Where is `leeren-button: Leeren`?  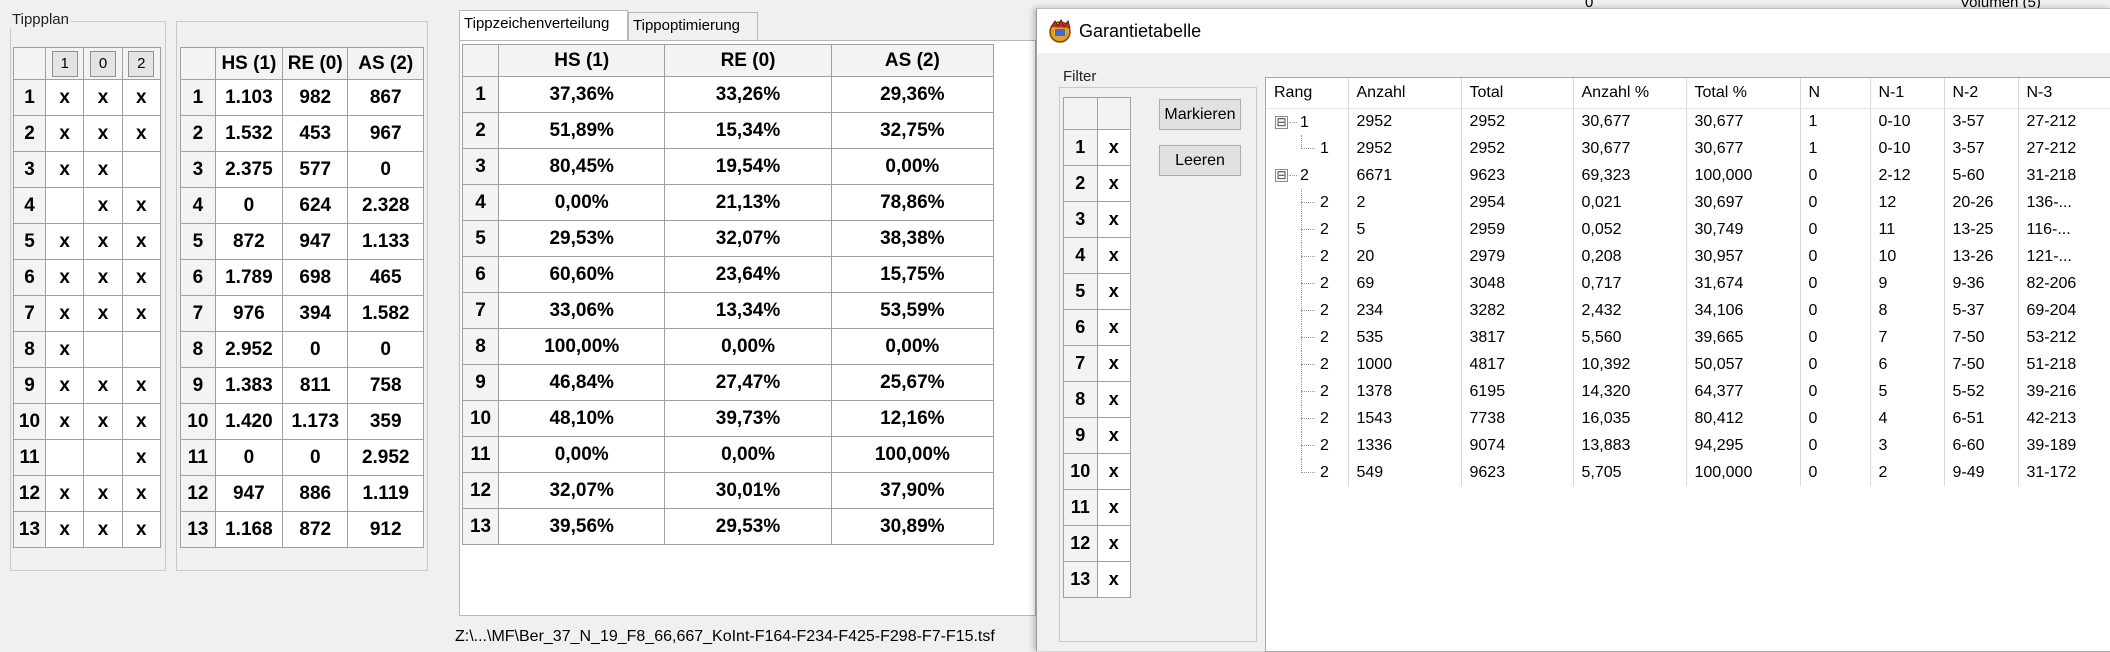
leeren-button: Leeren is located at coordinates (1200, 160).